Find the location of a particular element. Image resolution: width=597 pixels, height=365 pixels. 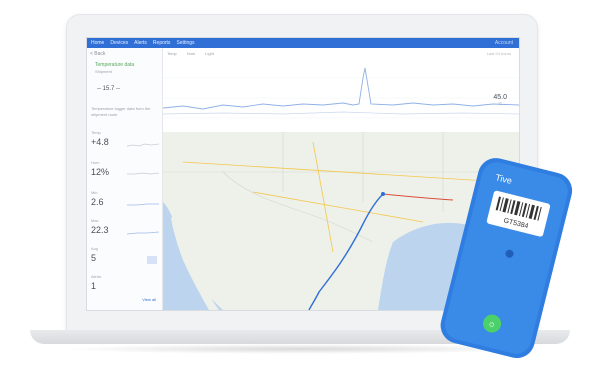

sparkline-temp is located at coordinates (143, 145).